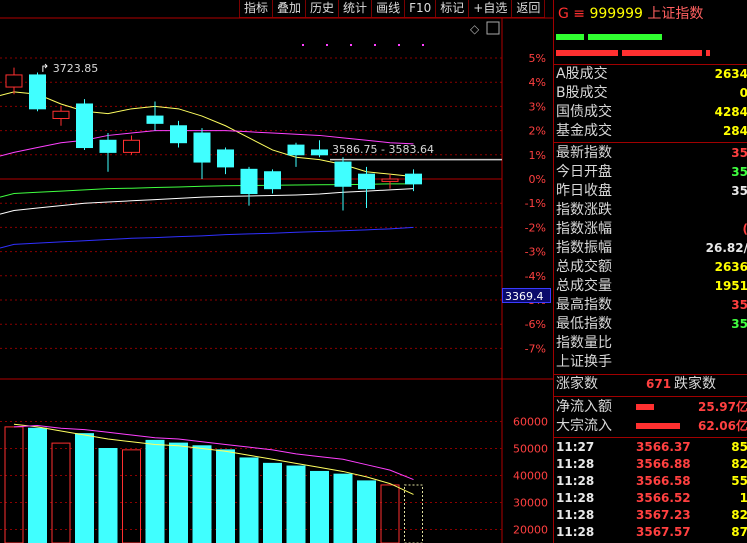 This screenshot has width=747, height=543. Describe the element at coordinates (663, 481) in the screenshot. I see `tick-price: 3566.58` at that location.